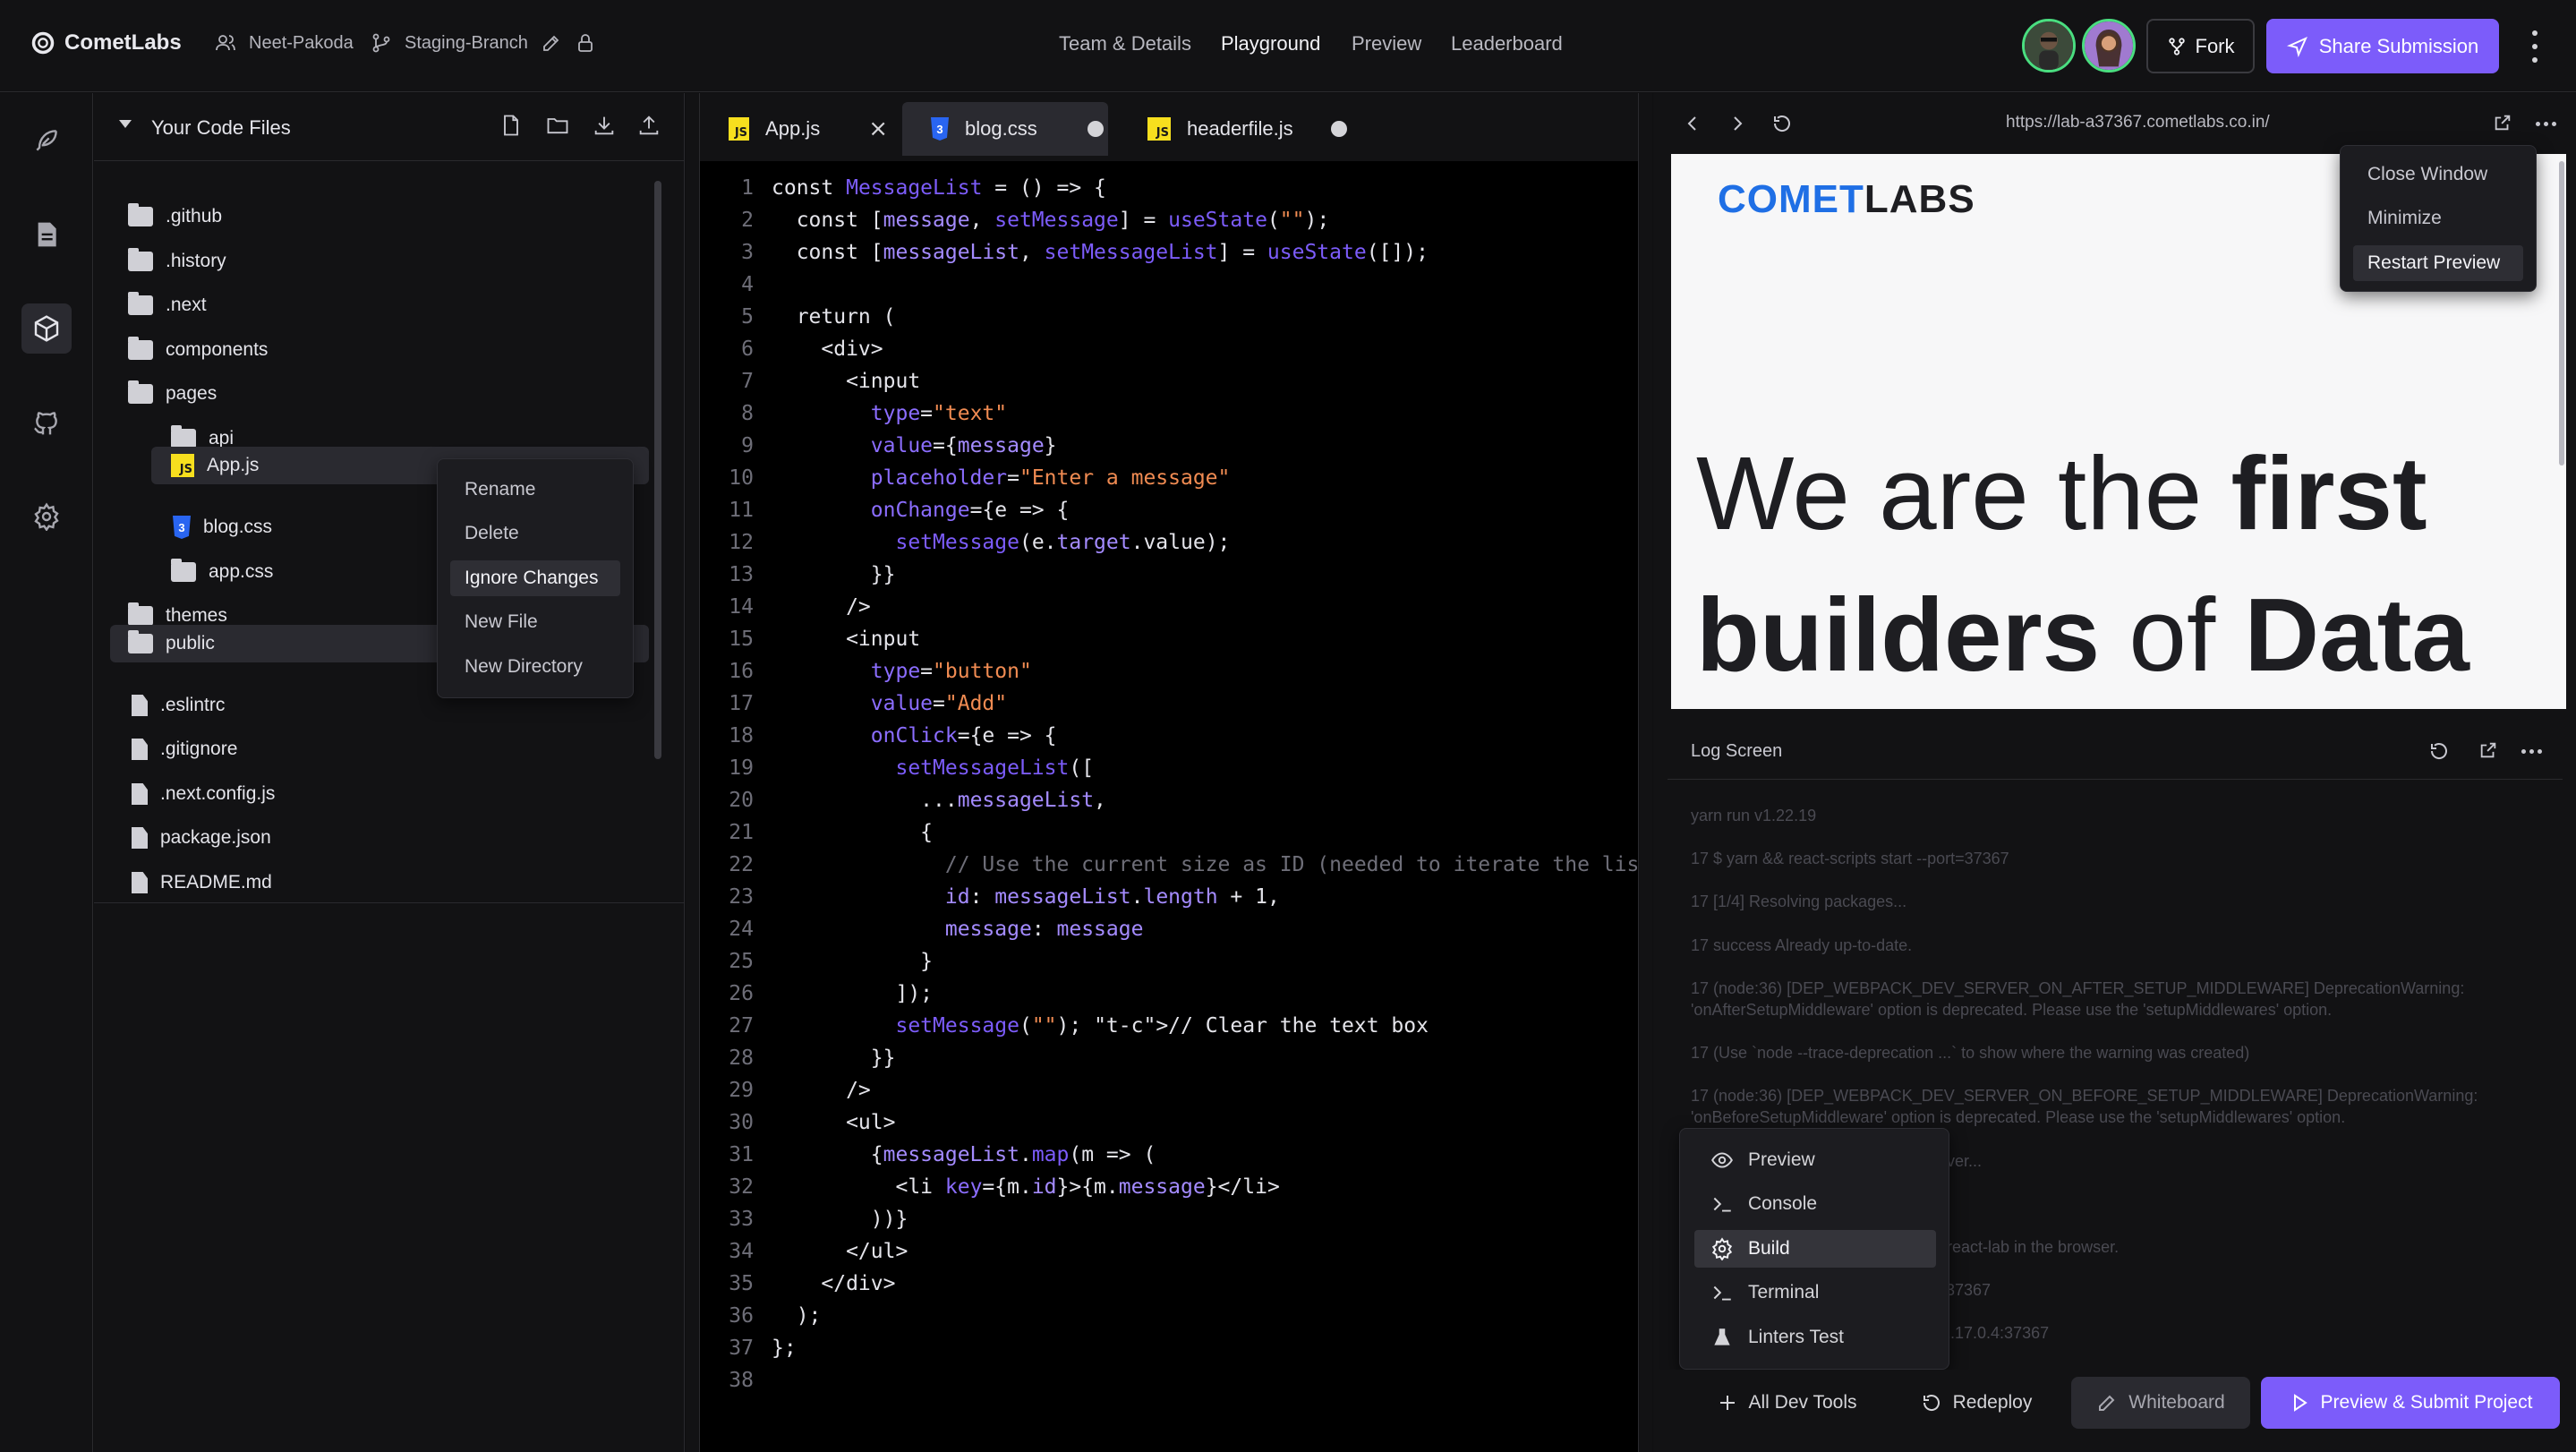 Image resolution: width=2576 pixels, height=1452 pixels. Describe the element at coordinates (201, 838) in the screenshot. I see `tree-file-package-json: package.json` at that location.